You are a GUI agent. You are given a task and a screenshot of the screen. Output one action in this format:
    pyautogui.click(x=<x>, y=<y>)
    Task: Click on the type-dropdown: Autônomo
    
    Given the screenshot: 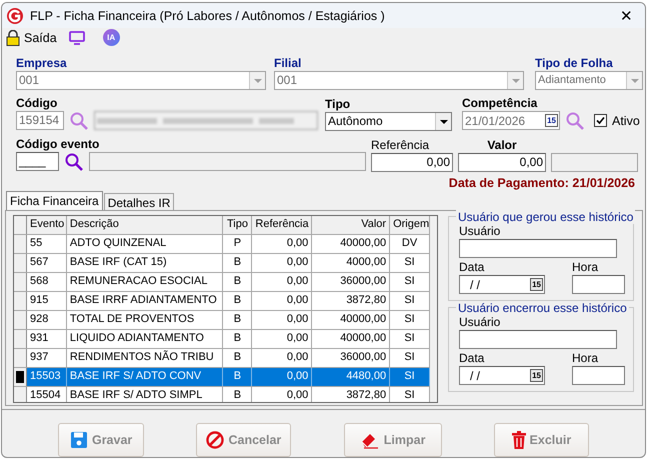 What is the action you would take?
    pyautogui.click(x=388, y=121)
    